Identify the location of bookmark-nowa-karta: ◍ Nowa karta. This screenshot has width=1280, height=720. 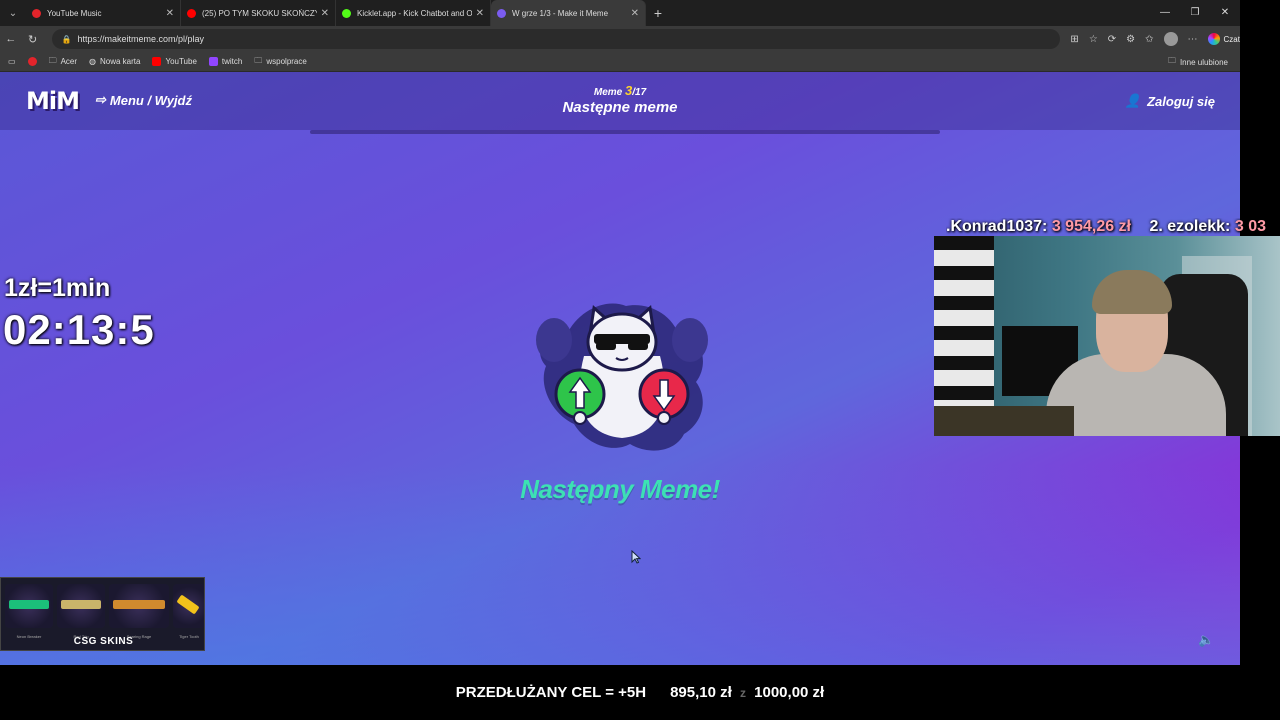
(114, 61).